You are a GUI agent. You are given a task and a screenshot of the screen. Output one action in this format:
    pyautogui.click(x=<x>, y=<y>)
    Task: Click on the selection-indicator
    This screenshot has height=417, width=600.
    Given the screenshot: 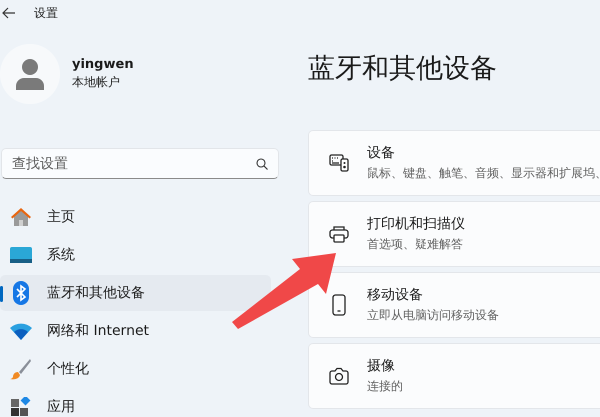 What is the action you would take?
    pyautogui.click(x=1, y=294)
    